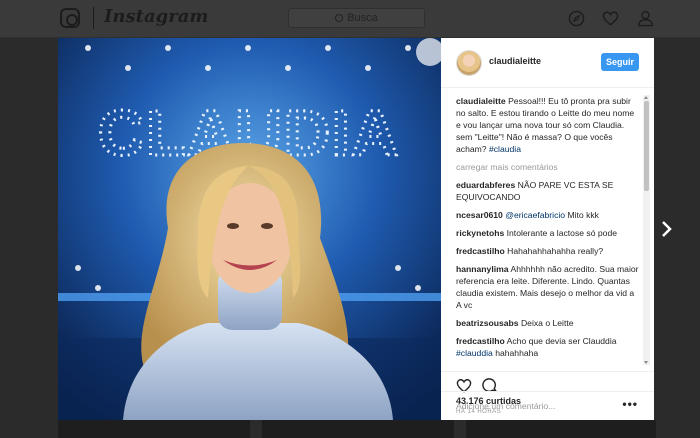 The width and height of the screenshot is (700, 438). I want to click on comment-text: Deixa o Leitte, so click(547, 323).